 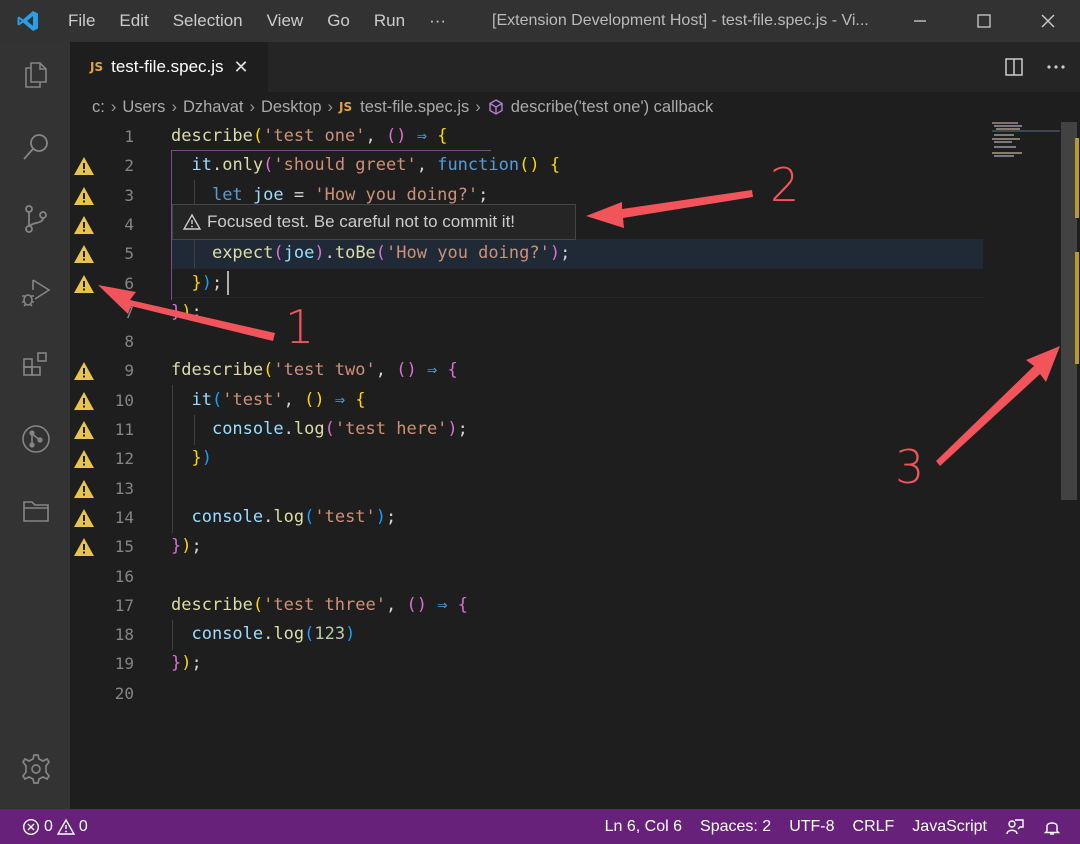 I want to click on breadcrumb-item: Desktop, so click(x=291, y=107).